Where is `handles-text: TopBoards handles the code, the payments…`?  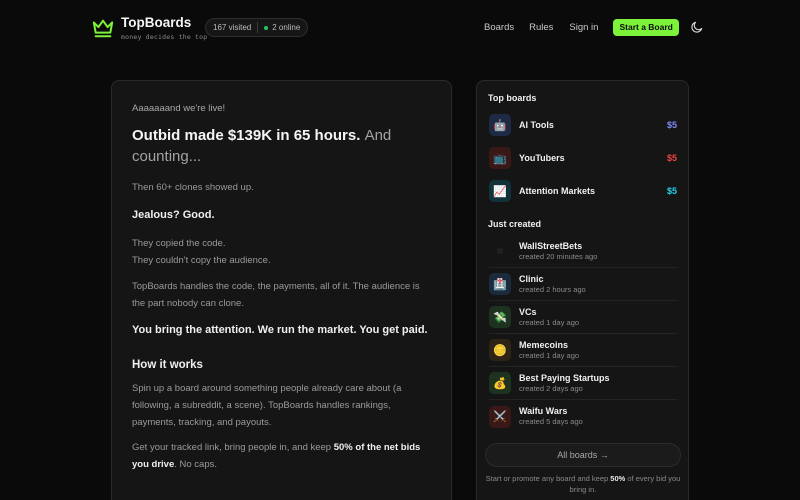
handles-text: TopBoards handles the code, the payments… is located at coordinates (276, 295).